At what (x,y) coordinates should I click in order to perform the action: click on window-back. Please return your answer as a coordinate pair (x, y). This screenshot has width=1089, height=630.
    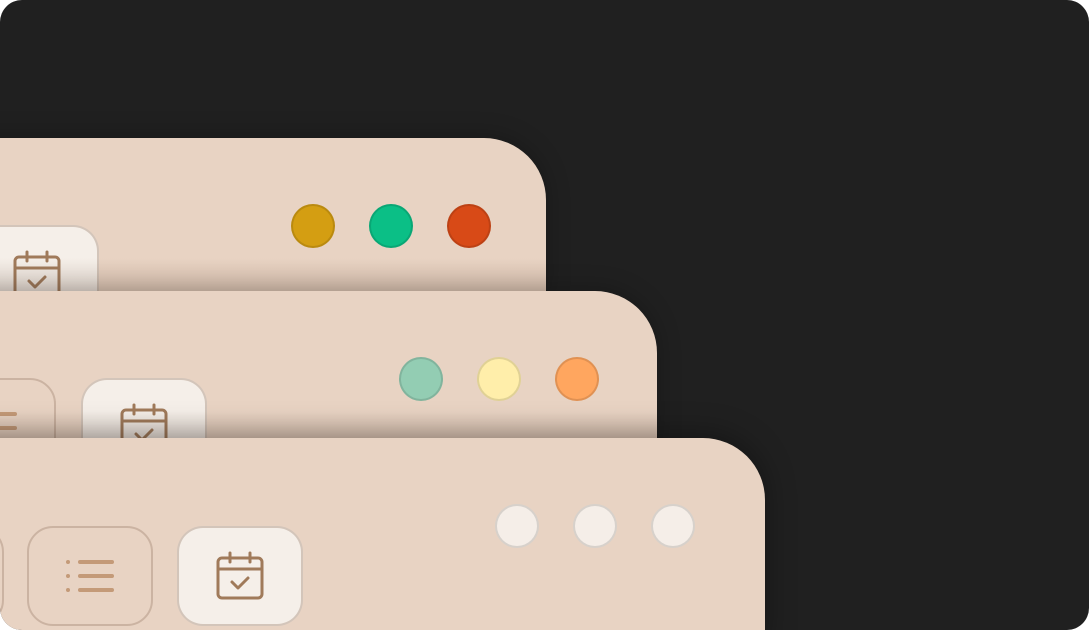
    Looking at the image, I should click on (273, 218).